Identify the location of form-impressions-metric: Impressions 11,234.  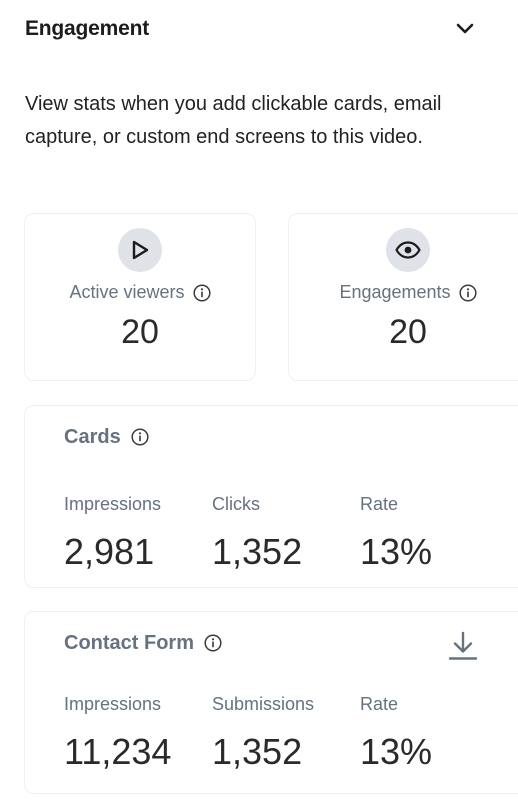
(138, 733).